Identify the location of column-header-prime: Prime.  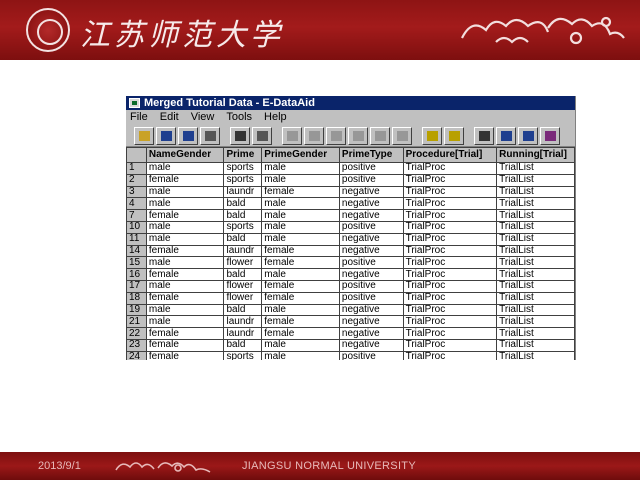
(243, 155).